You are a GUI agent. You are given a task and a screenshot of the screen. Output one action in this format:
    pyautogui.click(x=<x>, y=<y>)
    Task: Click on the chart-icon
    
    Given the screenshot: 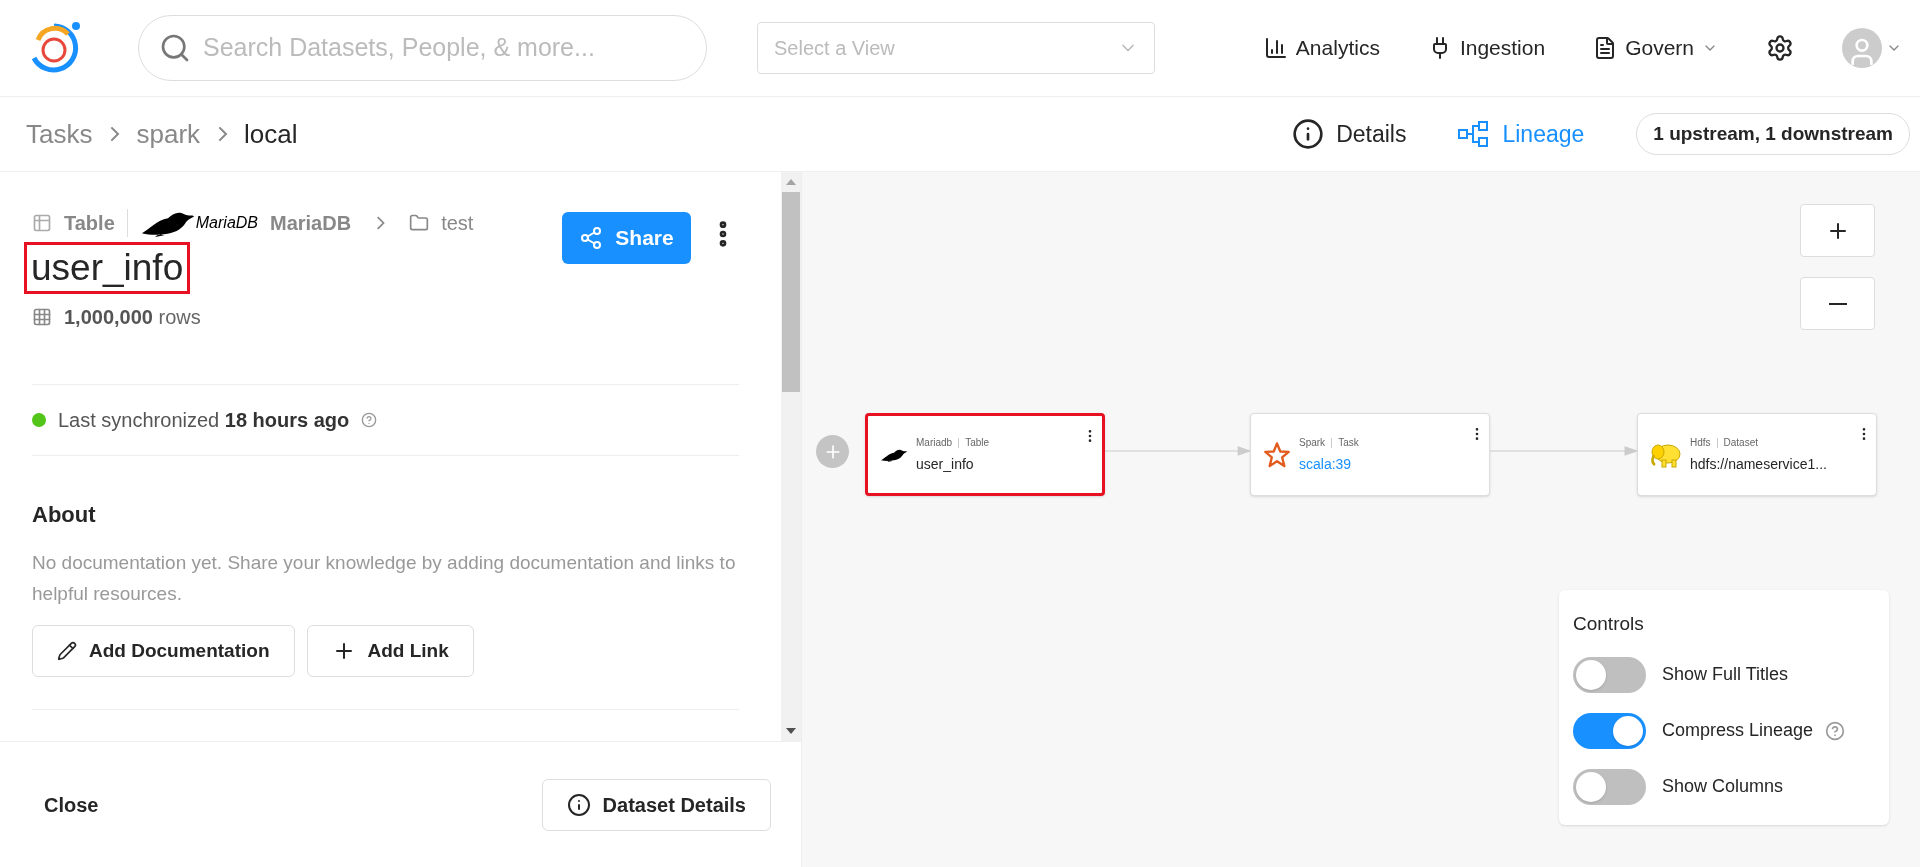 What is the action you would take?
    pyautogui.click(x=1275, y=48)
    